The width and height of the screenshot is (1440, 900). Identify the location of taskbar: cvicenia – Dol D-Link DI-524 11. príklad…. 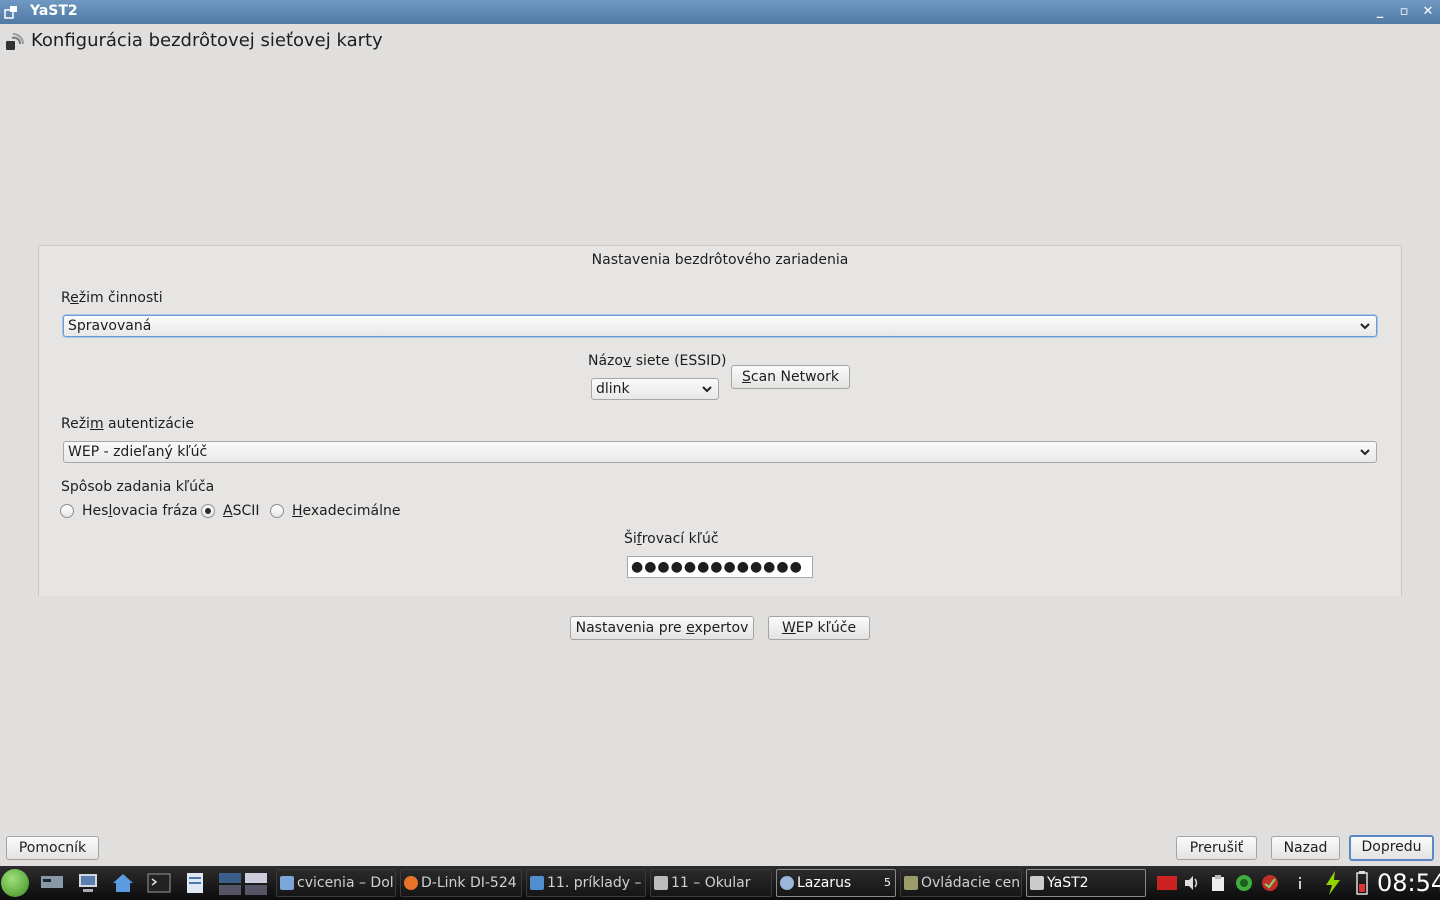
(720, 883).